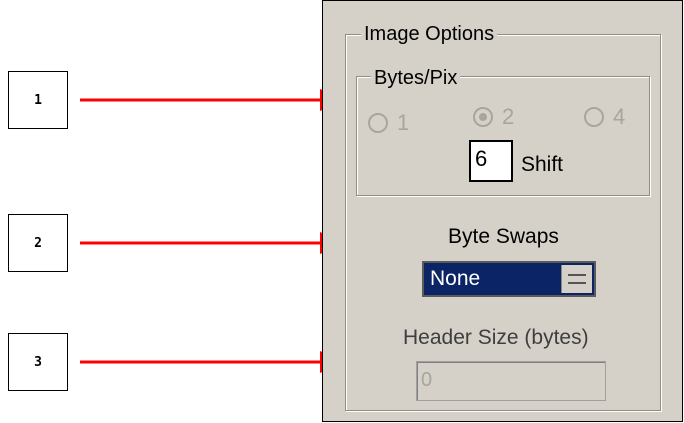 Image resolution: width=684 pixels, height=423 pixels. What do you see at coordinates (509, 279) in the screenshot?
I see `byte-swaps-select: None` at bounding box center [509, 279].